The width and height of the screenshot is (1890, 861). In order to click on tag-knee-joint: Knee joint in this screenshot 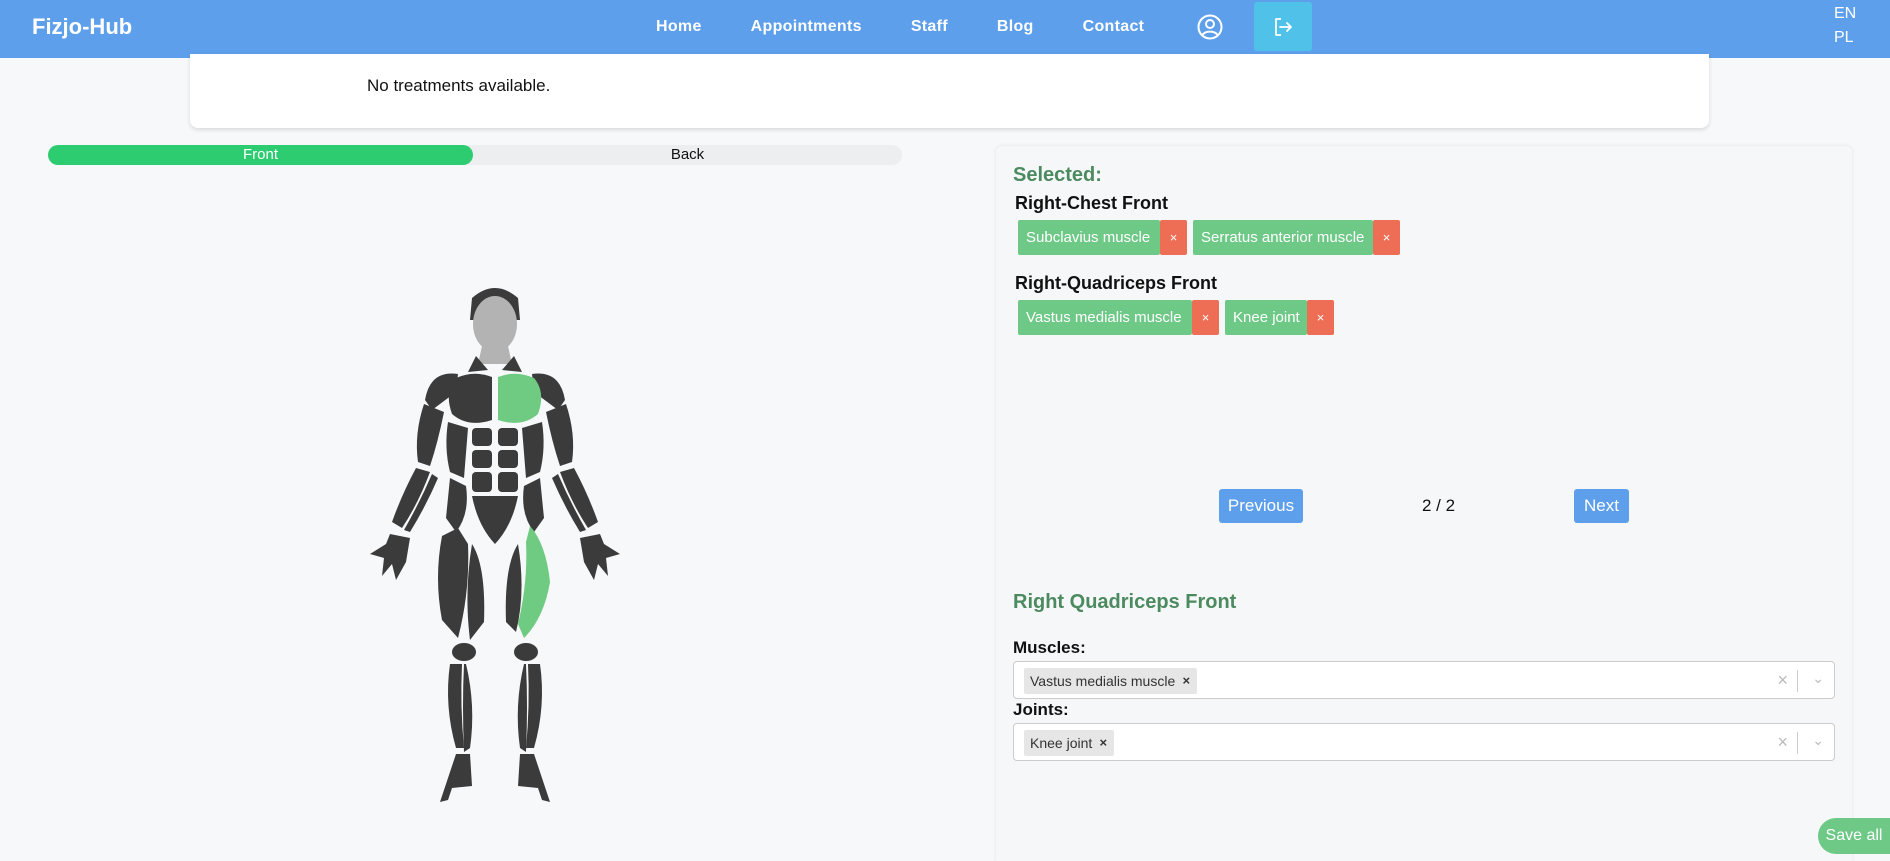, I will do `click(1266, 317)`.